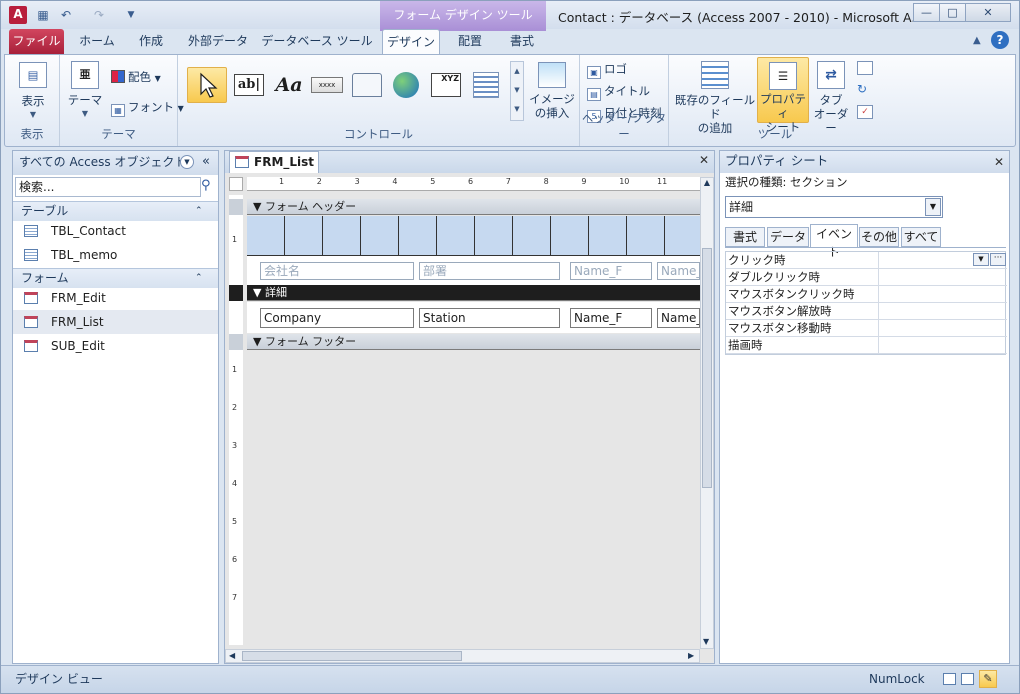 The height and width of the screenshot is (694, 1020). Describe the element at coordinates (232, 655) in the screenshot. I see `scroll-left-icon: ◀` at that location.